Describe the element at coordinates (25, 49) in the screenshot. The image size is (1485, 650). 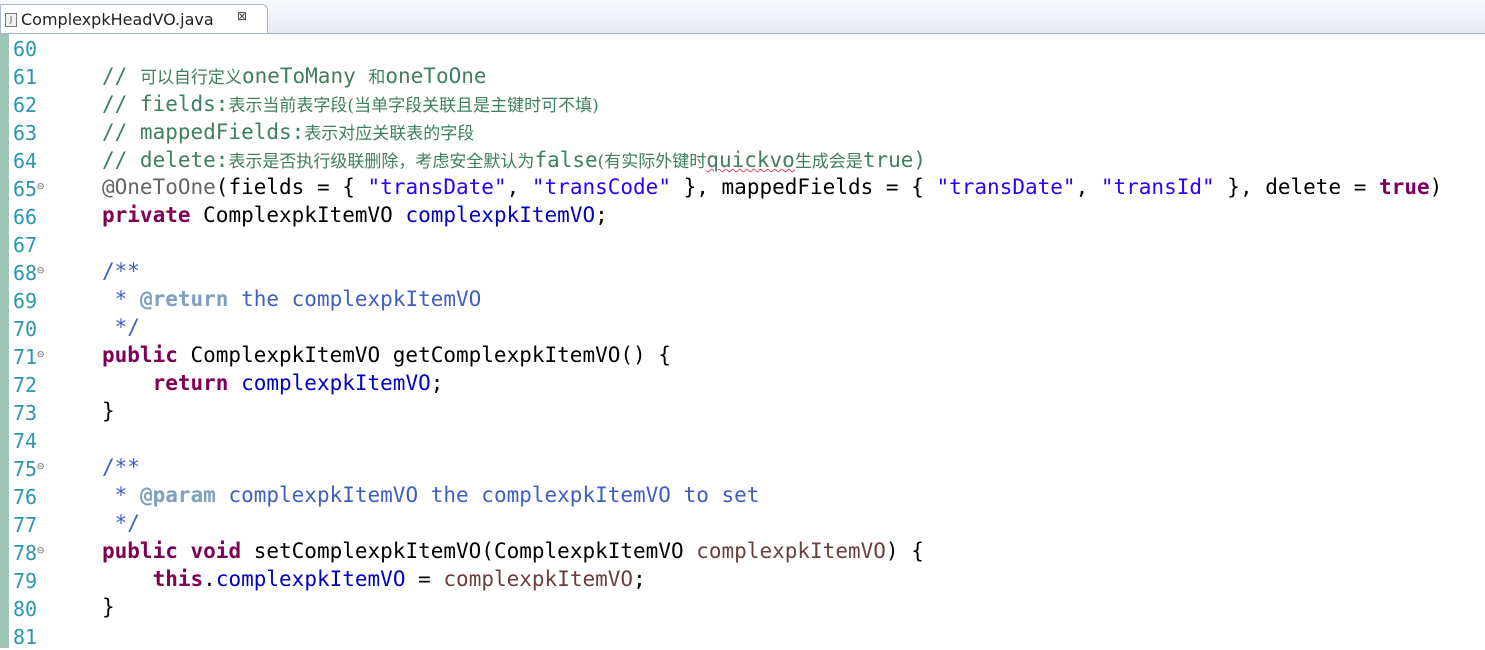
I see `line-number: 60` at that location.